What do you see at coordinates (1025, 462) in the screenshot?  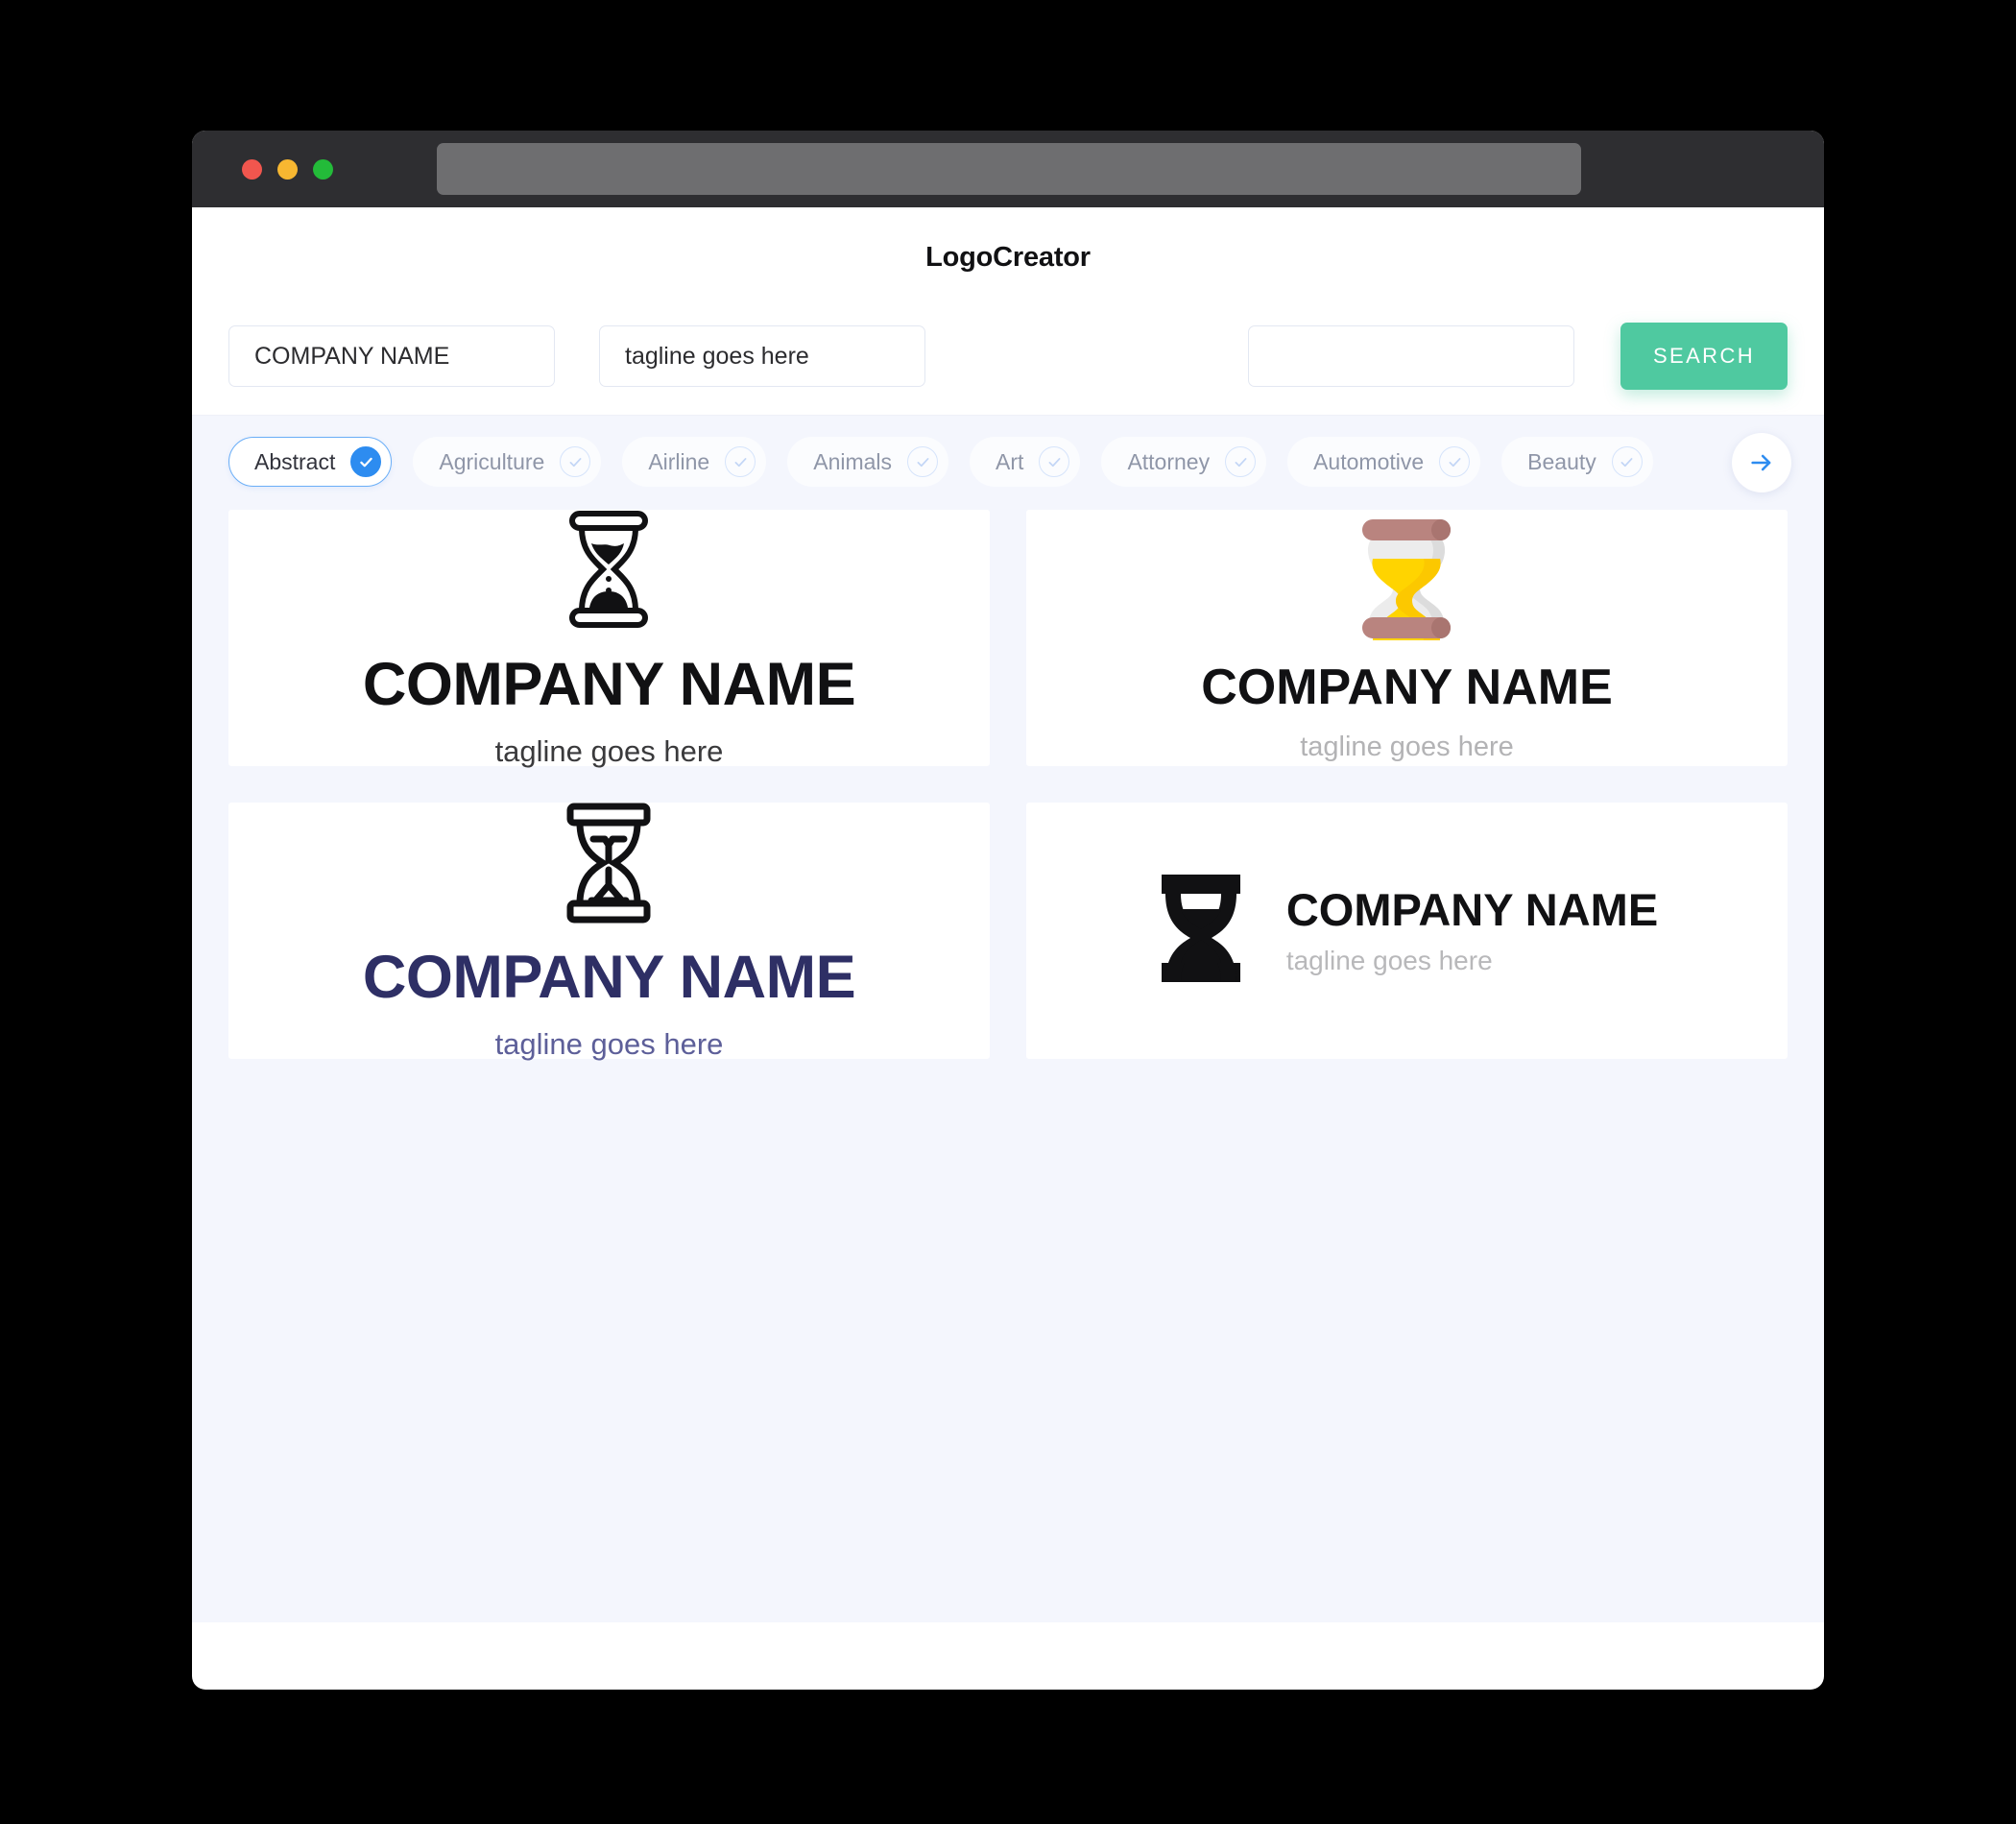 I see `category-pill-art: Art` at bounding box center [1025, 462].